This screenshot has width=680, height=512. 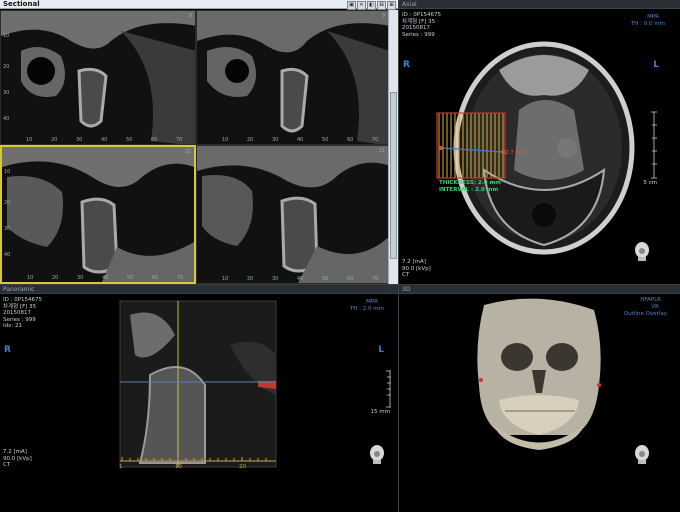 I want to click on scroll-thumb, so click(x=393, y=175).